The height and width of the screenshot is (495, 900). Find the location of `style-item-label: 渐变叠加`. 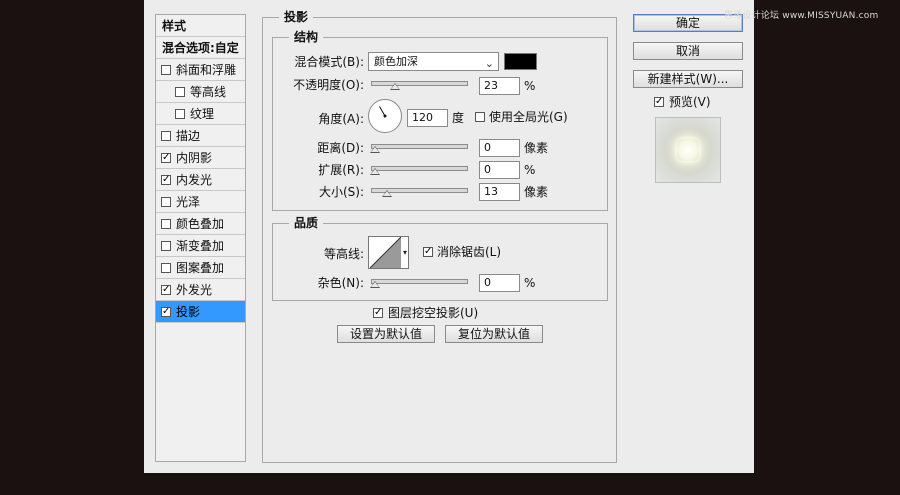

style-item-label: 渐变叠加 is located at coordinates (200, 246).